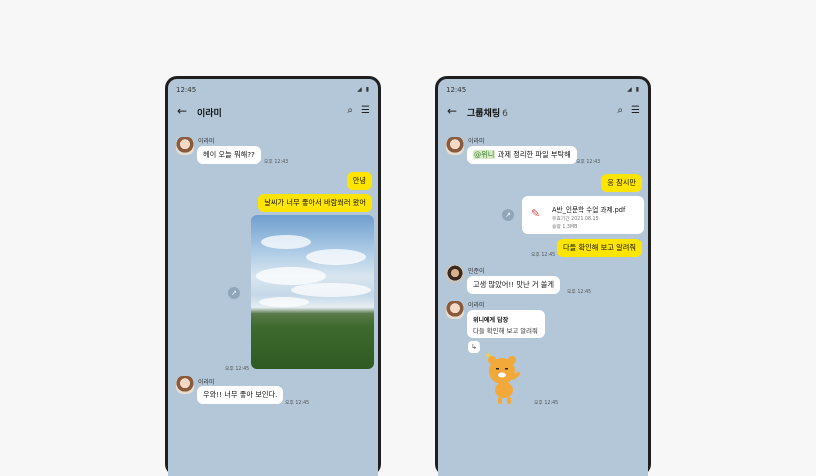 The width and height of the screenshot is (816, 476). What do you see at coordinates (315, 203) in the screenshot?
I see `my-message-bubble: 날씨가 너무 좋아서 바람쐬러 왔어` at bounding box center [315, 203].